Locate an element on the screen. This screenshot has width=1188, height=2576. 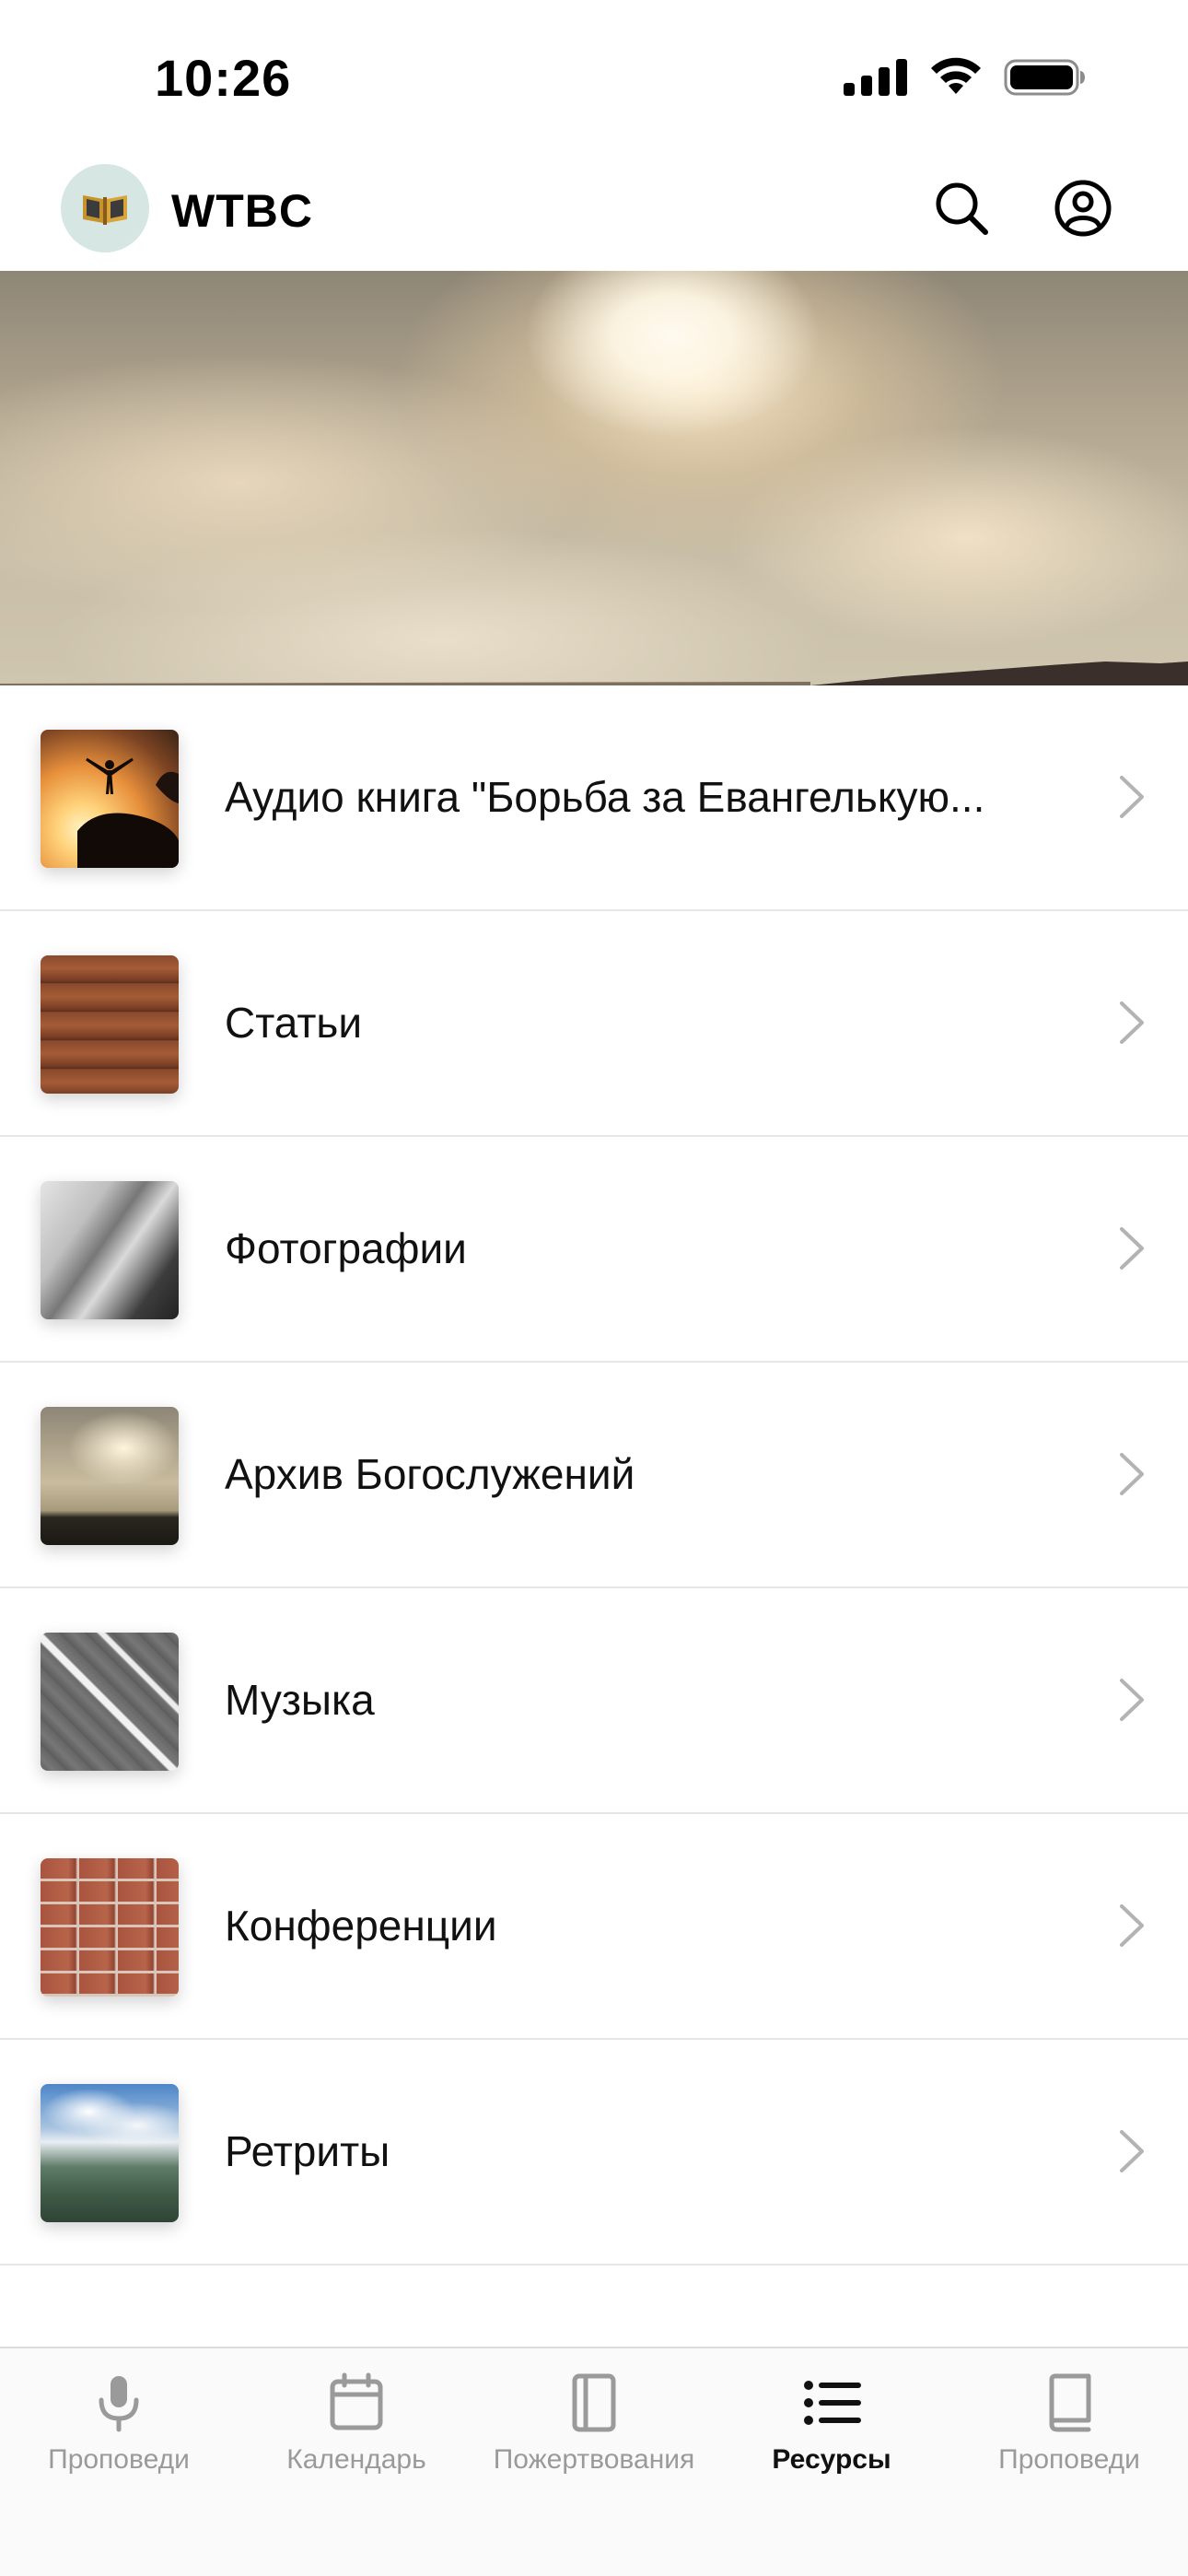
conferences-thumbnail is located at coordinates (110, 1927).